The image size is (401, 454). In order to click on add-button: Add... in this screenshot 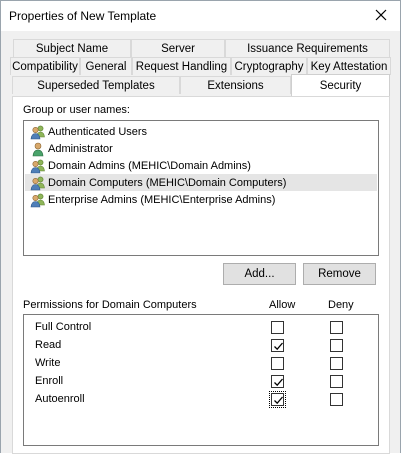, I will do `click(259, 274)`.